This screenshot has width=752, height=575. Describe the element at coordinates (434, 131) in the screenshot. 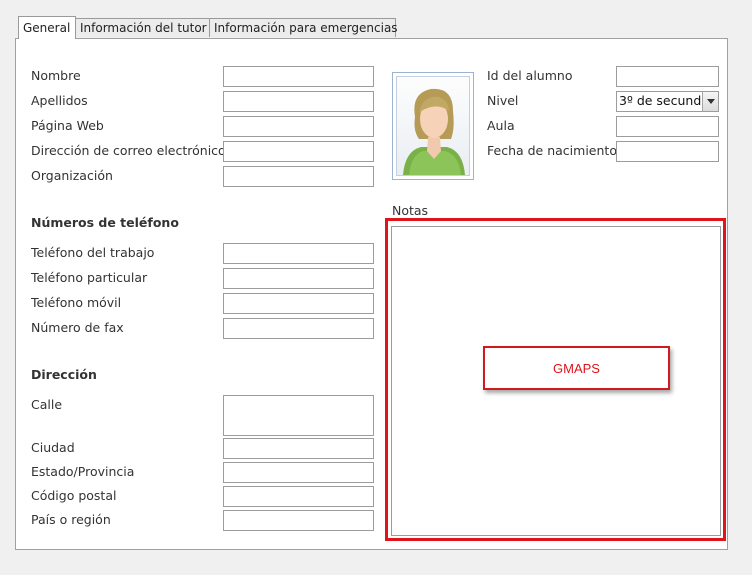

I see `person-photo-icon` at that location.